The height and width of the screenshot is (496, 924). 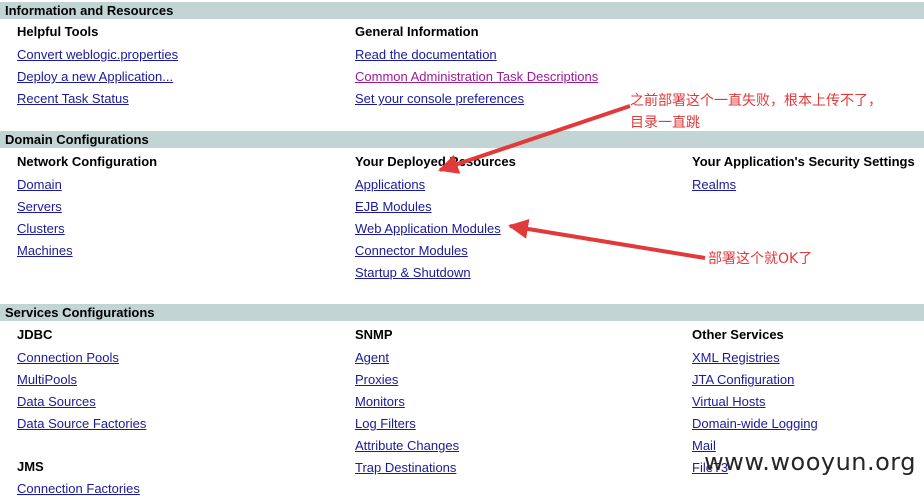 I want to click on annotation-fail-line1: 之前部署这个一直失败，根本上传不了，, so click(x=756, y=101).